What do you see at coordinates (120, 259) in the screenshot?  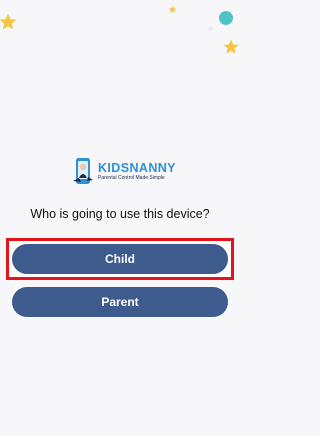 I see `child-button: Child` at bounding box center [120, 259].